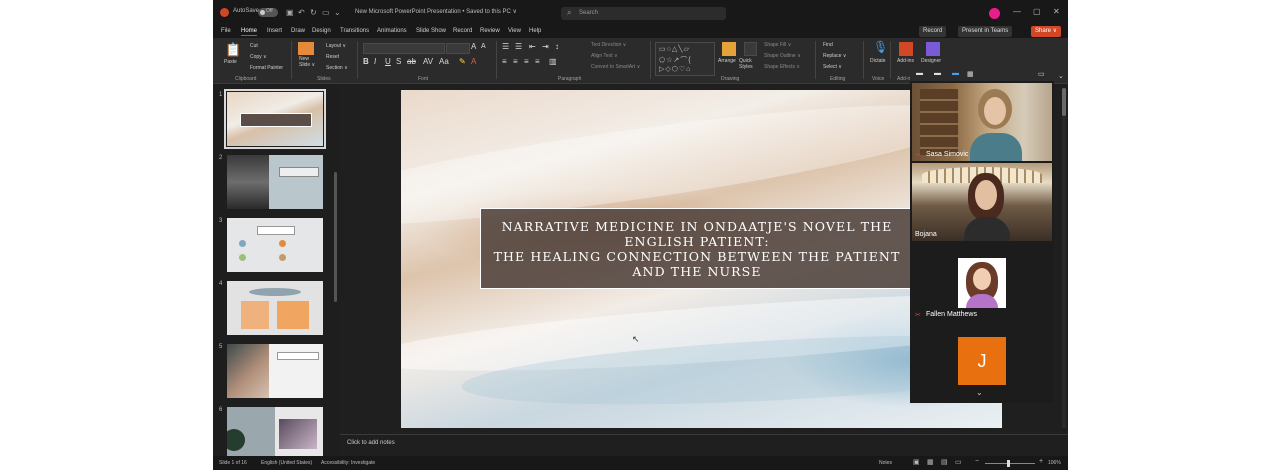 This screenshot has width=1280, height=470. What do you see at coordinates (685, 59) in the screenshot?
I see `shapes-gallery: ▭○△╲▱ ⬠☆↗⌒{ ▷◇⬡♡⌂` at bounding box center [685, 59].